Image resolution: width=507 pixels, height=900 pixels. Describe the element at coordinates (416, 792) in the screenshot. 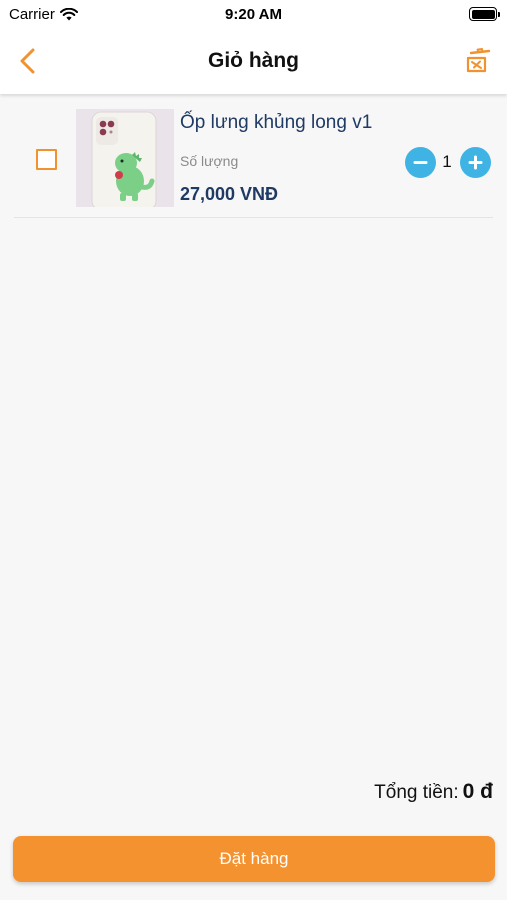

I see `total-label: Tổng tiền:` at that location.